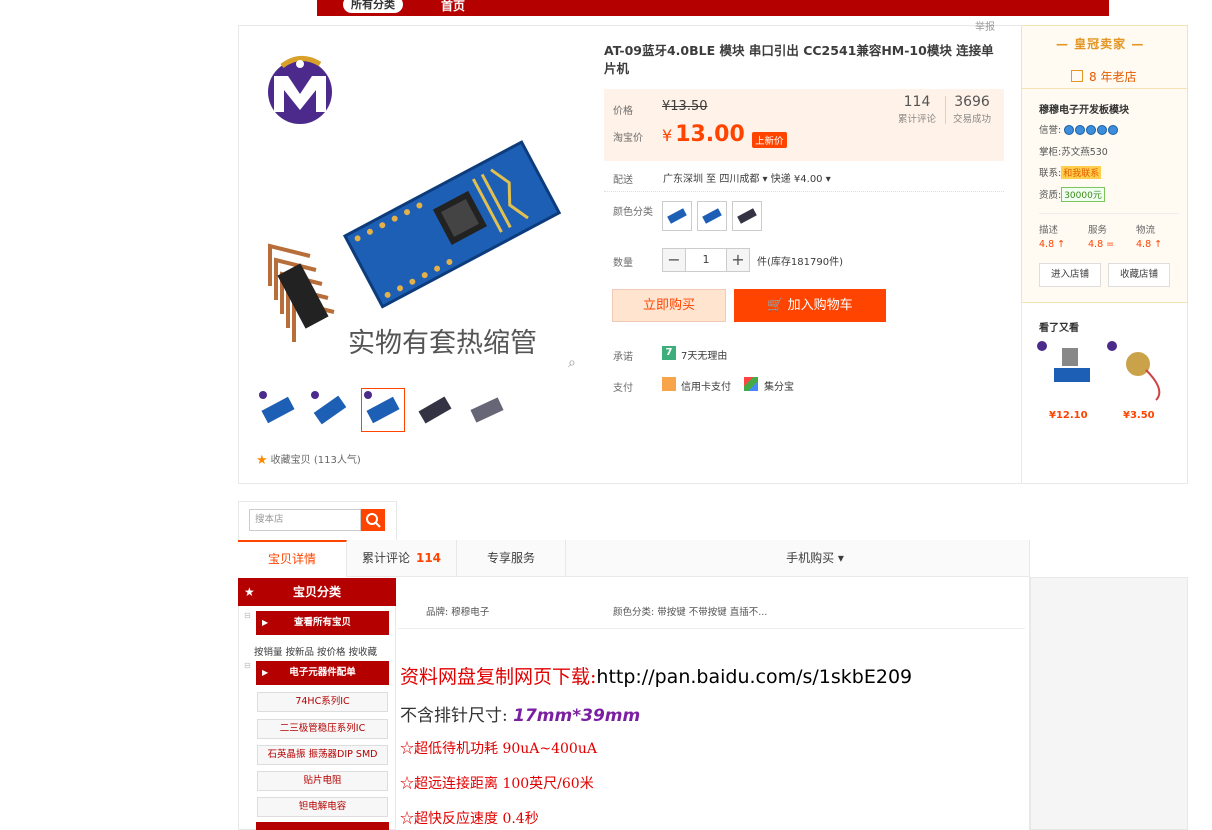  What do you see at coordinates (628, 138) in the screenshot?
I see `taobao-price-label: 淘宝价` at bounding box center [628, 138].